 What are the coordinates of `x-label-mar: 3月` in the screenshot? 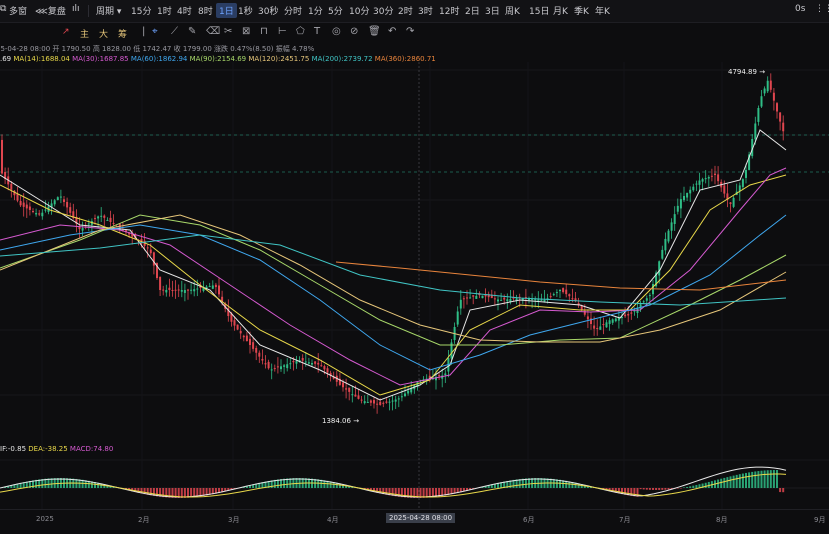 It's located at (234, 520).